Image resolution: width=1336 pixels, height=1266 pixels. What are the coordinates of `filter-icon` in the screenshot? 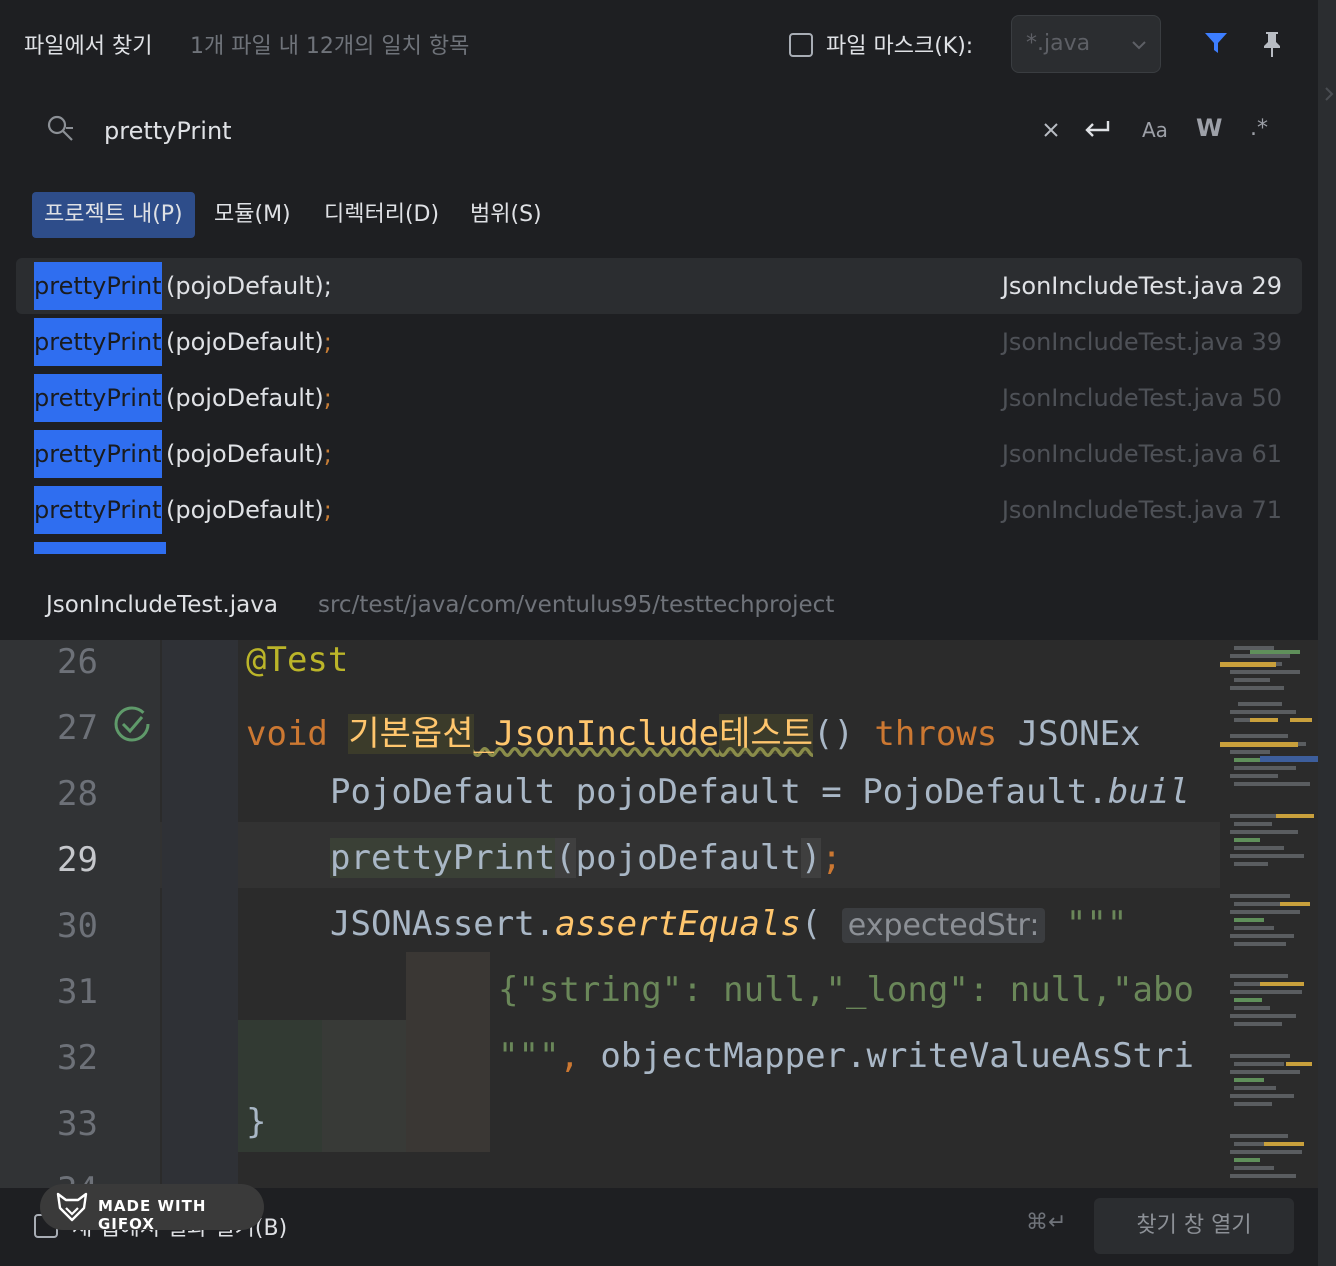 It's located at (1216, 43).